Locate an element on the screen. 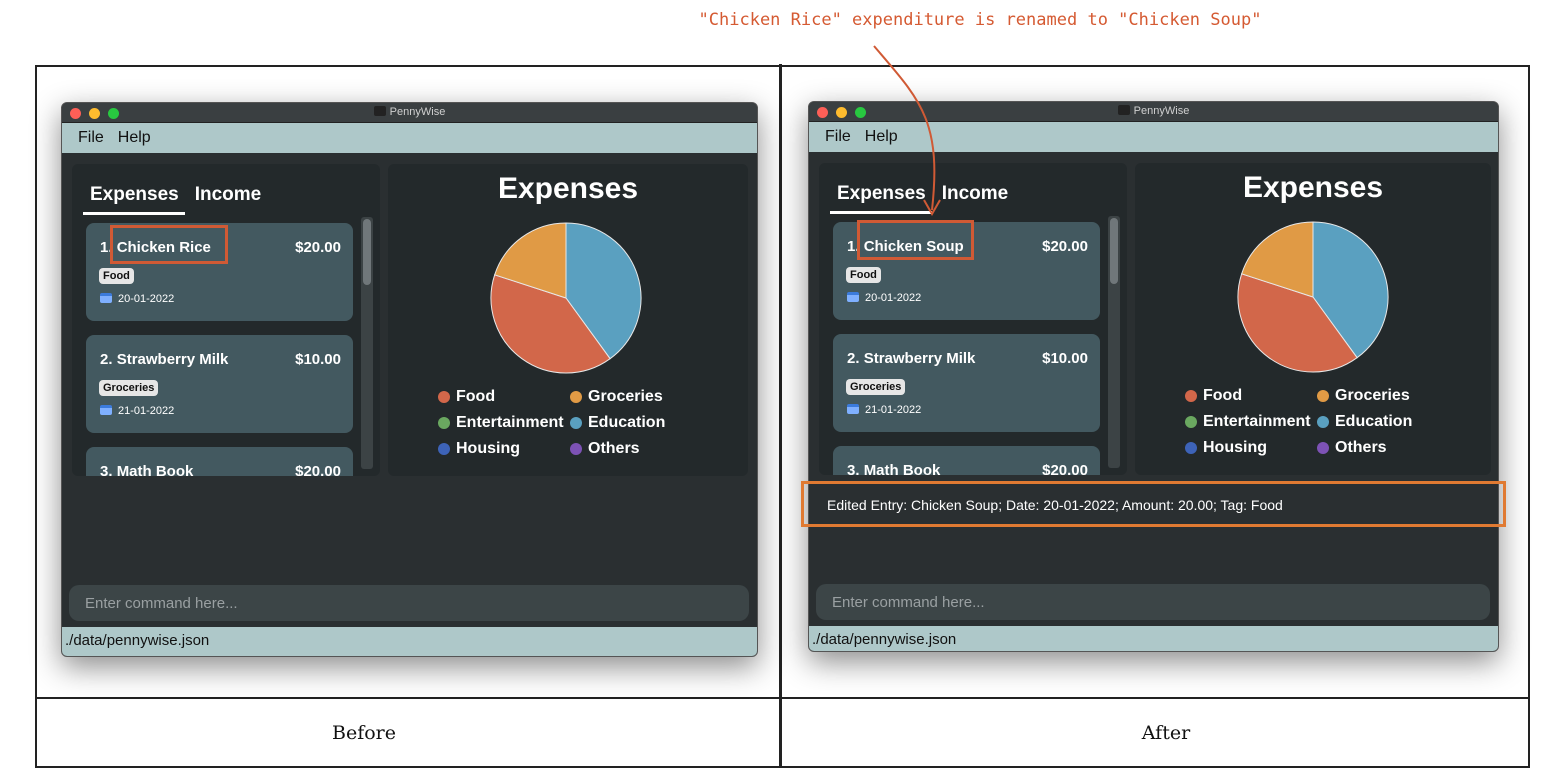 Image resolution: width=1559 pixels, height=777 pixels. highlight-box-result is located at coordinates (1153, 504).